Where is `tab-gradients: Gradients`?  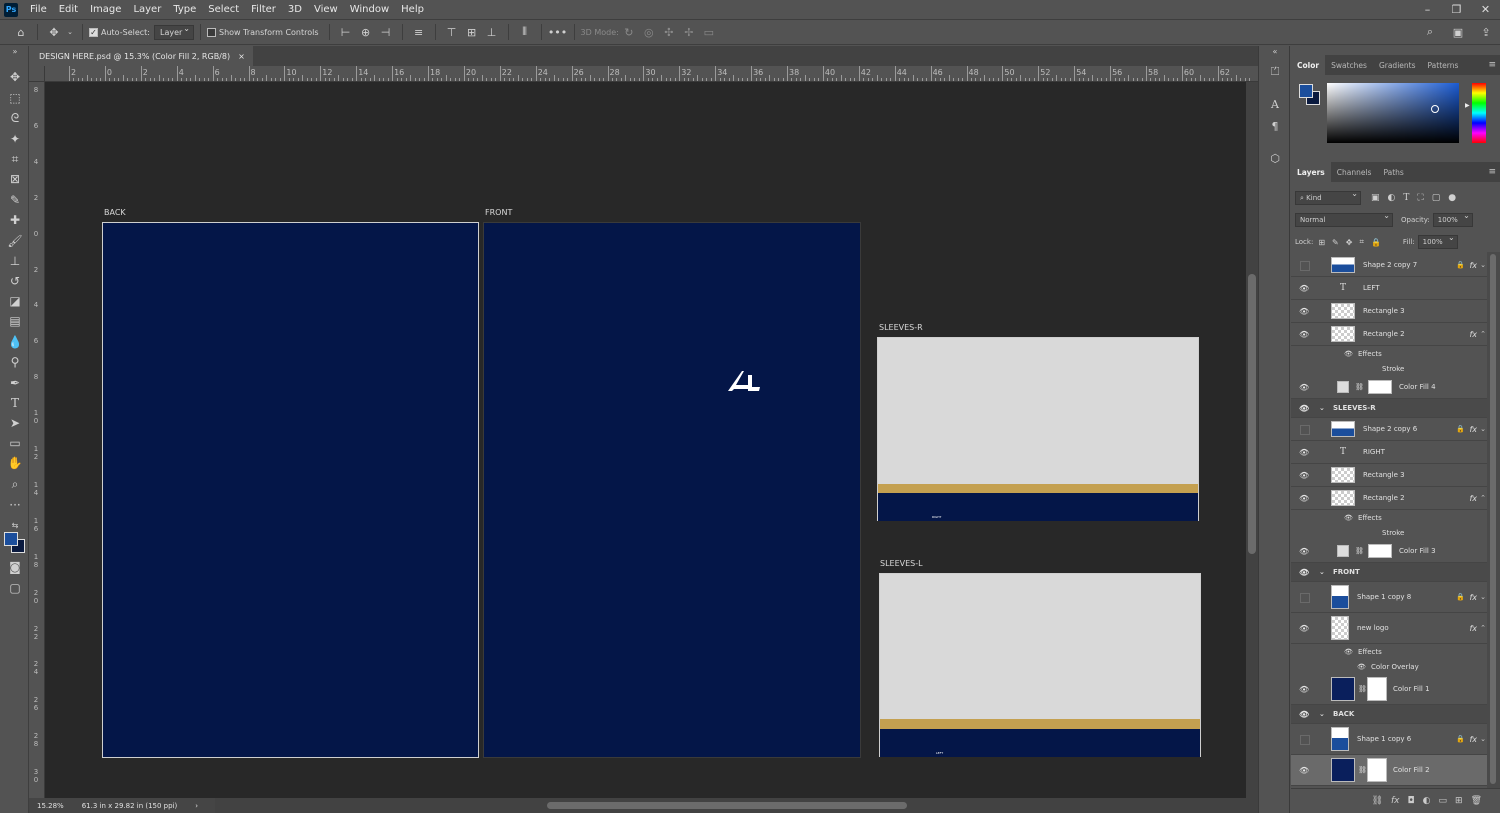
tab-gradients: Gradients is located at coordinates (1397, 65).